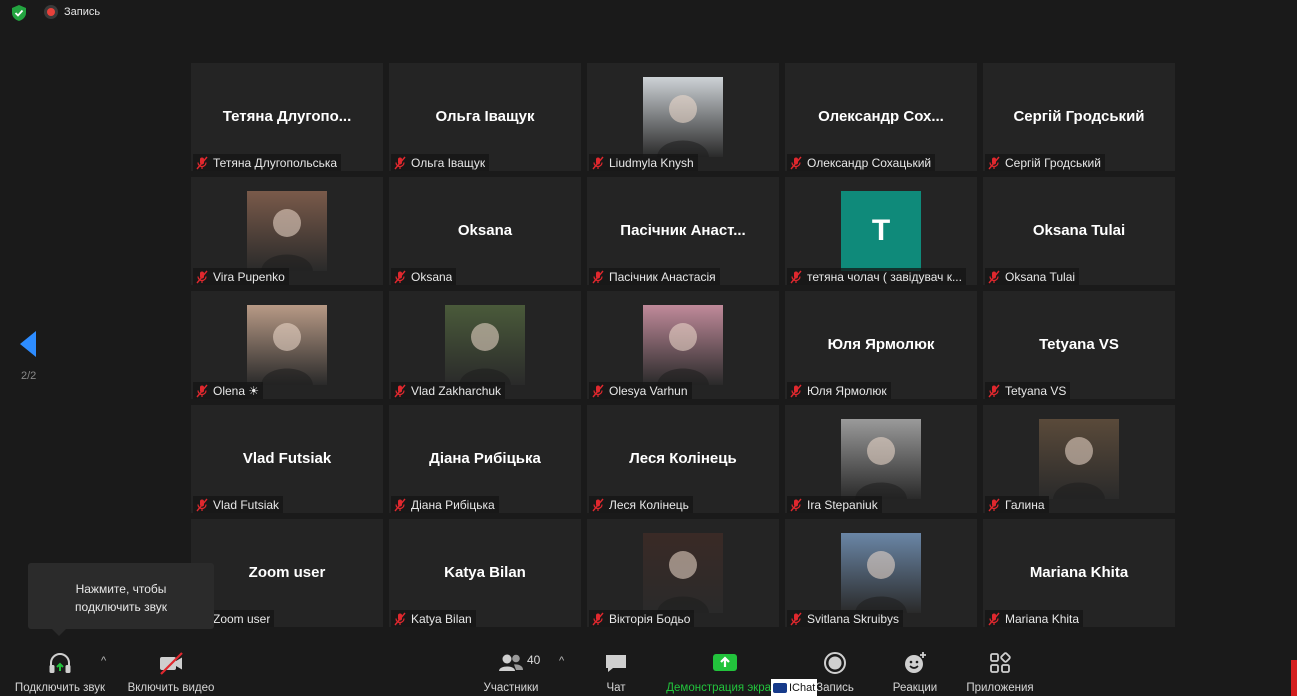  Describe the element at coordinates (616, 669) in the screenshot. I see `chat-button: Чат` at that location.